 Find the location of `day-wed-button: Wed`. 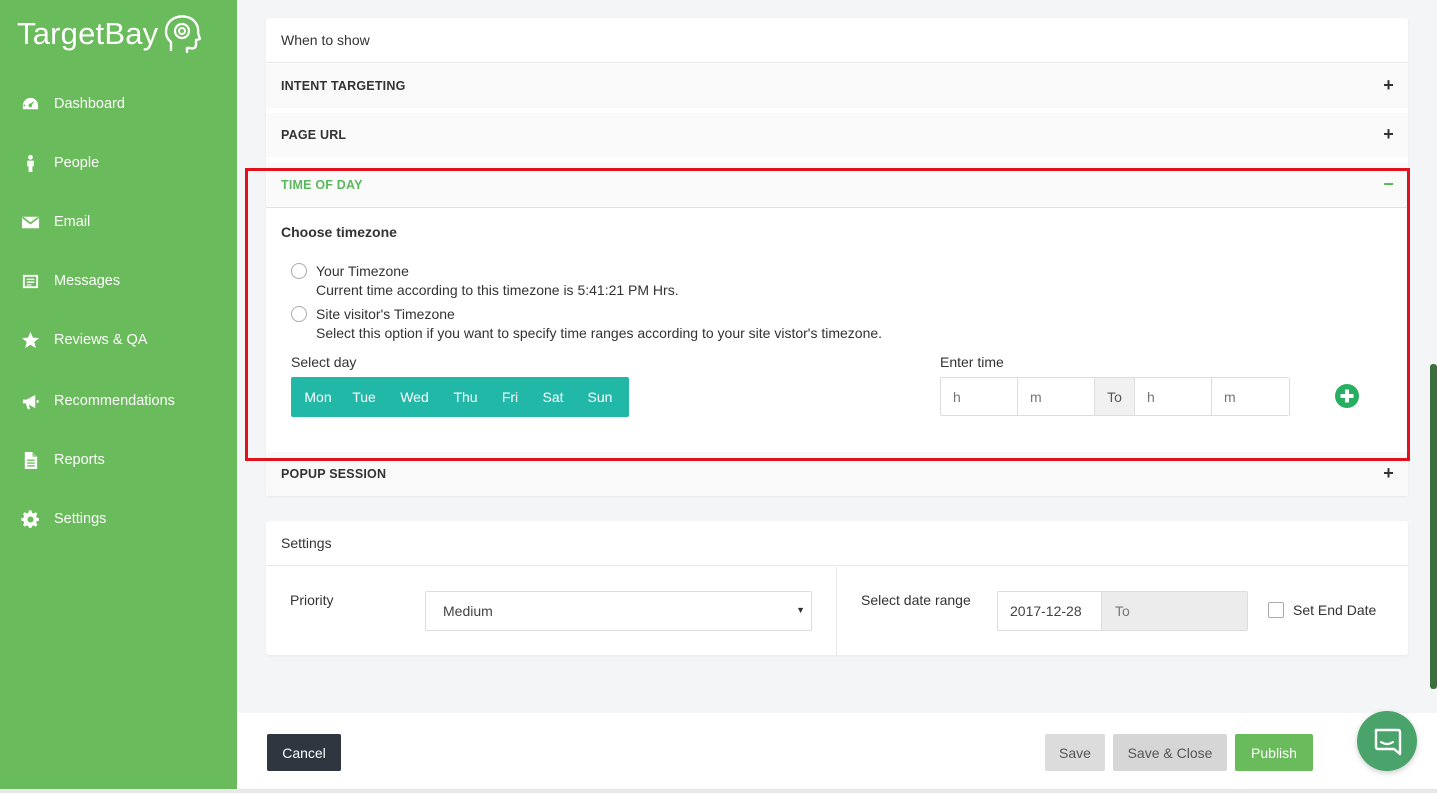

day-wed-button: Wed is located at coordinates (414, 397).